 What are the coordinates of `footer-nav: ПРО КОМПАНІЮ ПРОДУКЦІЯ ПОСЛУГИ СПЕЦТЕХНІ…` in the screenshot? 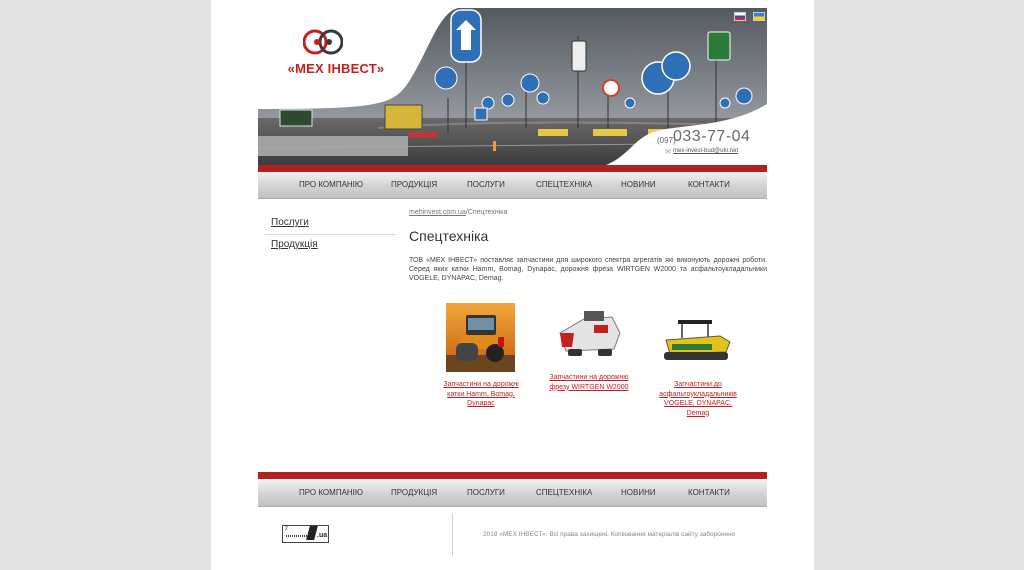 It's located at (512, 493).